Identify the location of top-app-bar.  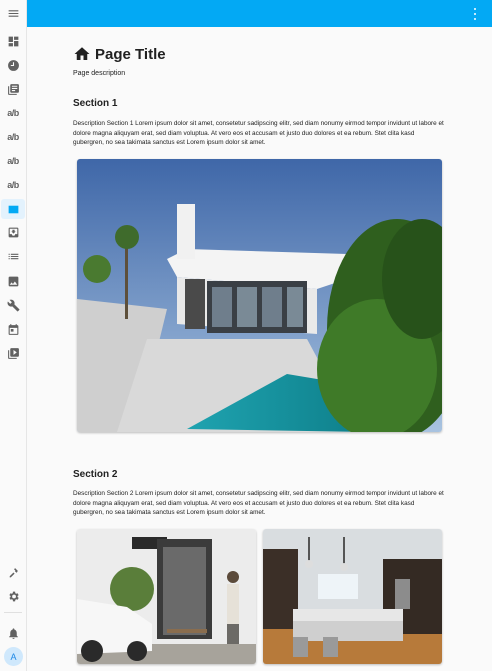
(259, 13).